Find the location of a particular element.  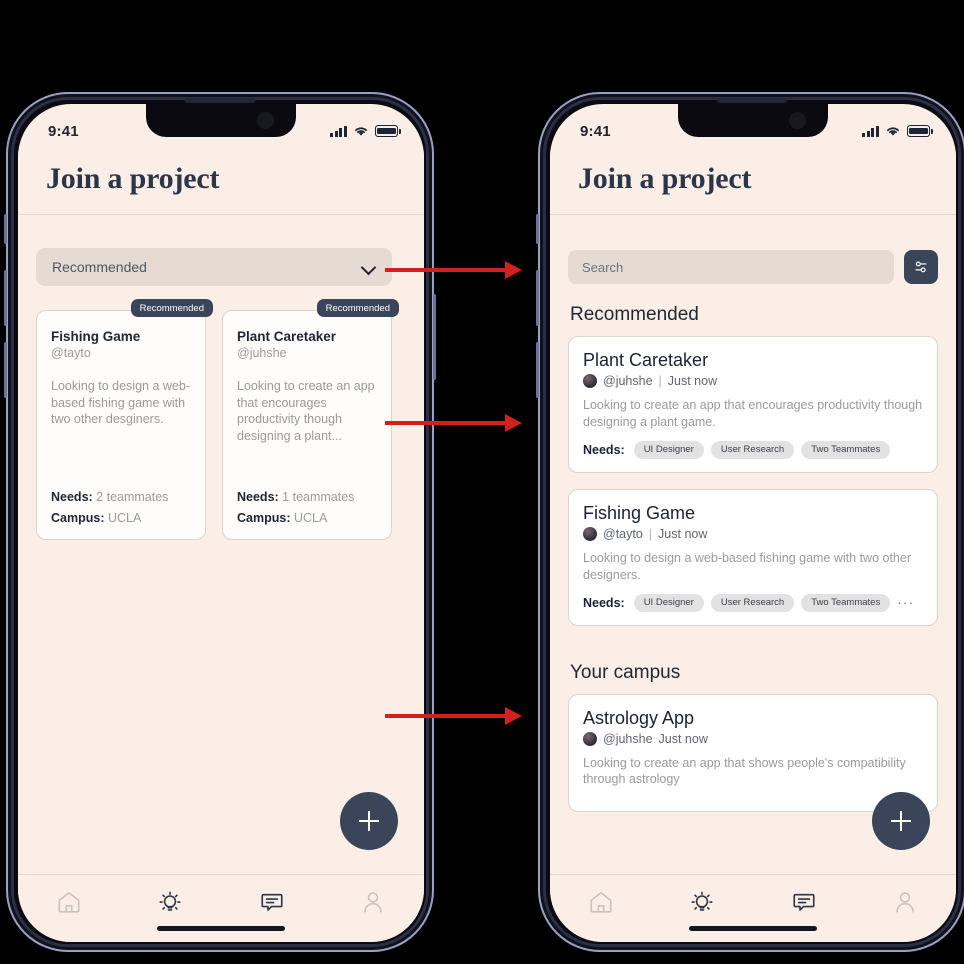

sort-dropdown: Recommended is located at coordinates (214, 267).